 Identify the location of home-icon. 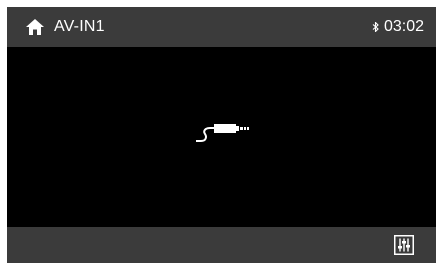
(35, 27).